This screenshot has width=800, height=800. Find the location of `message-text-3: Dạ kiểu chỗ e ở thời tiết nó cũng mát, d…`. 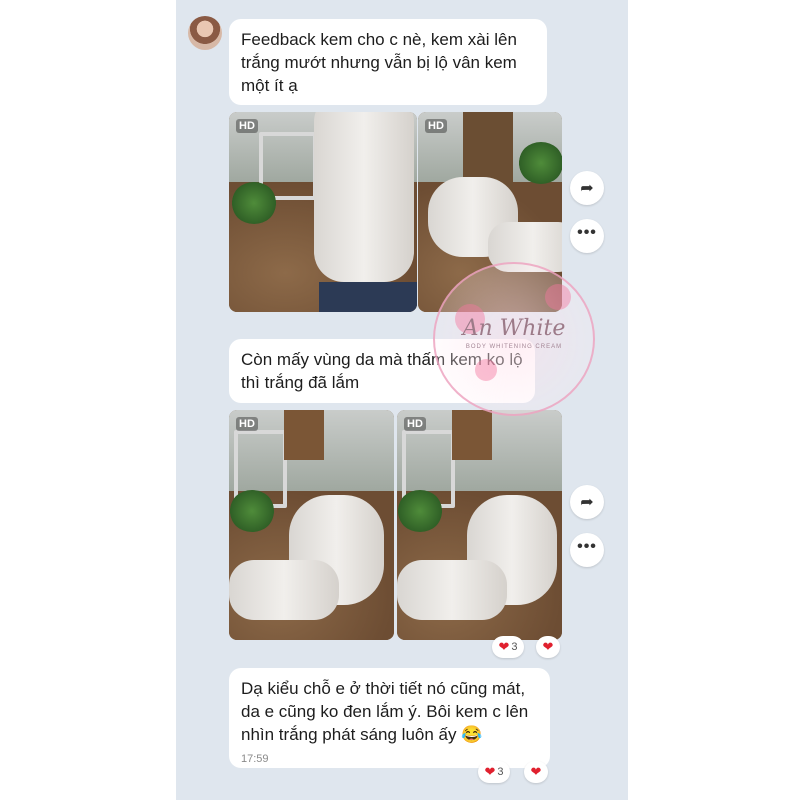

message-text-3: Dạ kiểu chỗ e ở thời tiết nó cũng mát, d… is located at coordinates (385, 711).